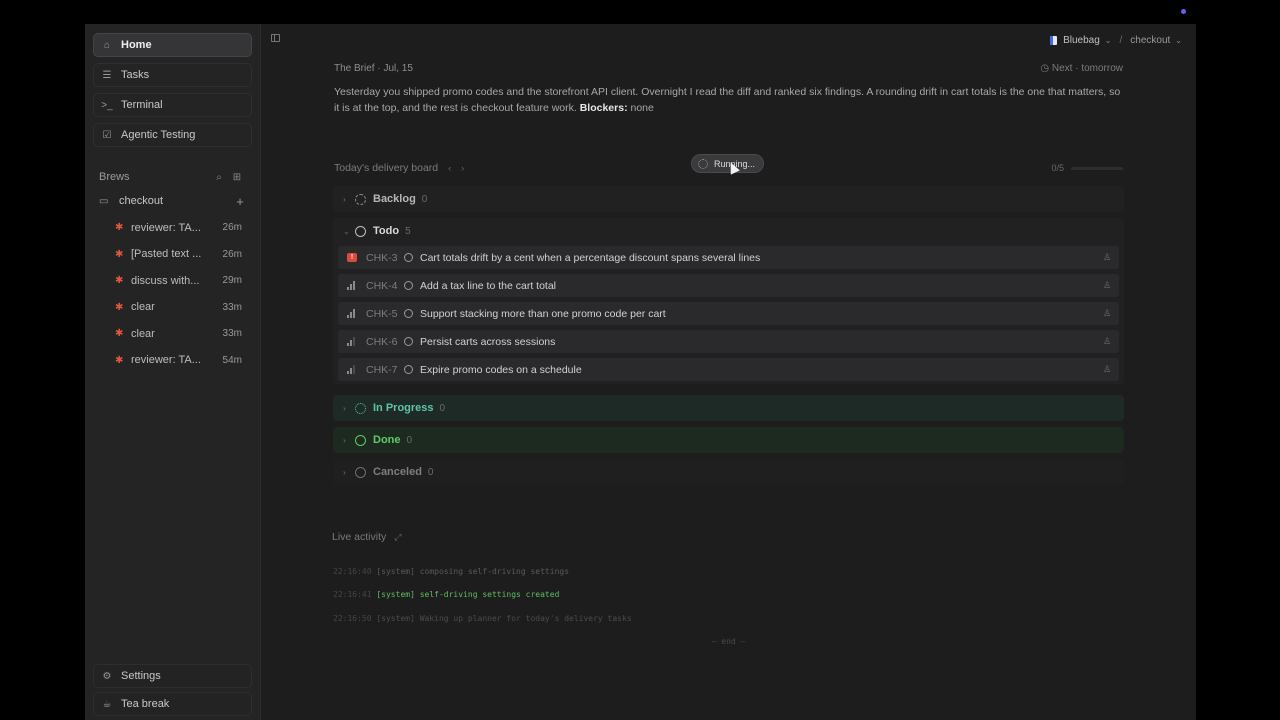 The image size is (1280, 720). Describe the element at coordinates (408, 231) in the screenshot. I see `group-count: 5` at that location.